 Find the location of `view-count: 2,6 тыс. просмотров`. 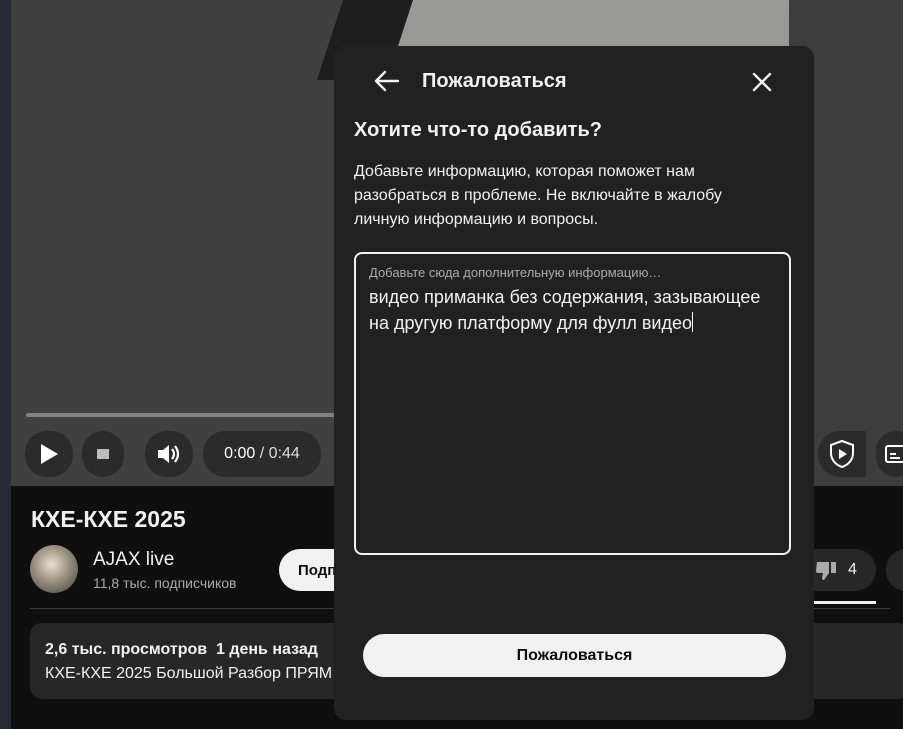

view-count: 2,6 тыс. просмотров is located at coordinates (126, 649).